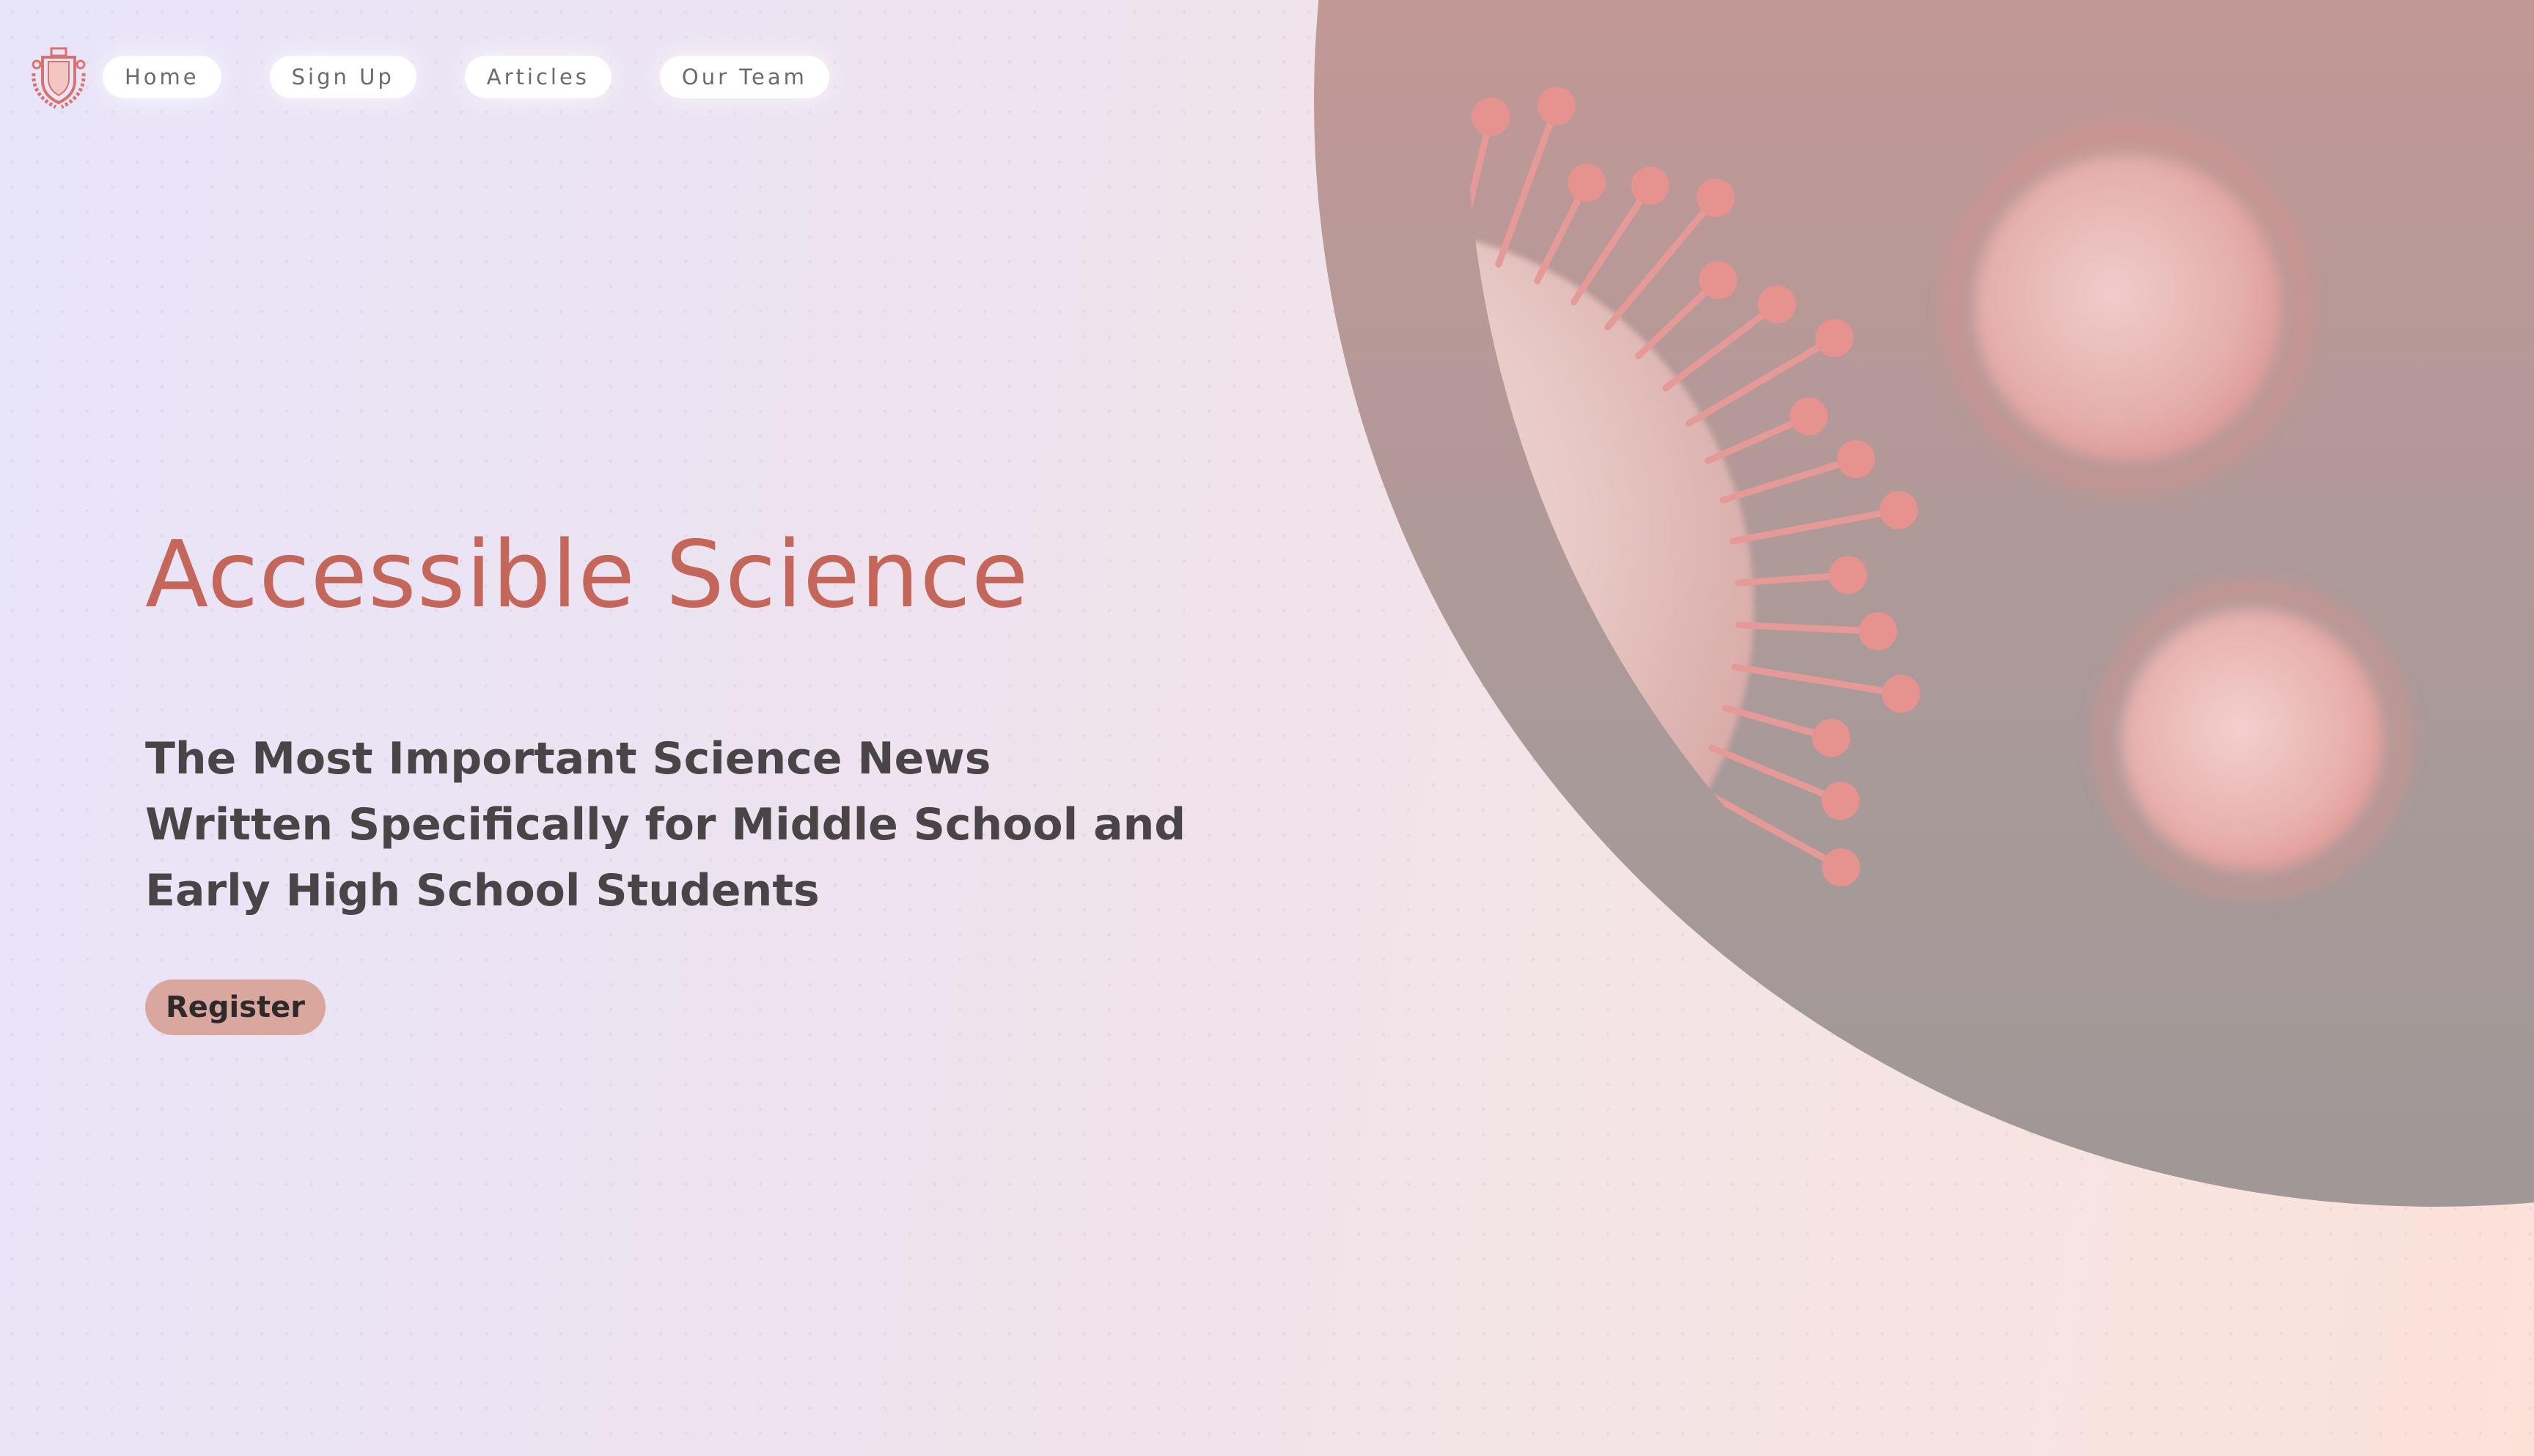  What do you see at coordinates (58, 77) in the screenshot?
I see `shield-crest-logo-icon` at bounding box center [58, 77].